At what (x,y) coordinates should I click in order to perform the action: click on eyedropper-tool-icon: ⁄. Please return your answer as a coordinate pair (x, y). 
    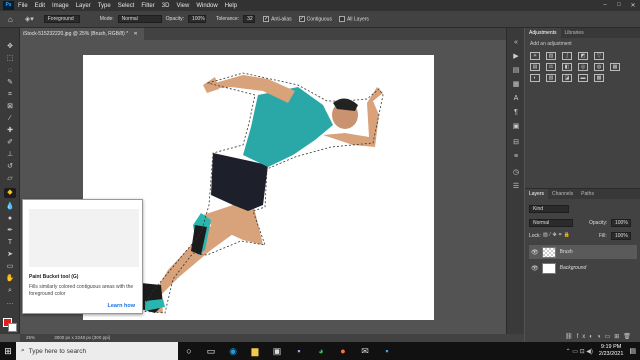
    Looking at the image, I should click on (10, 119).